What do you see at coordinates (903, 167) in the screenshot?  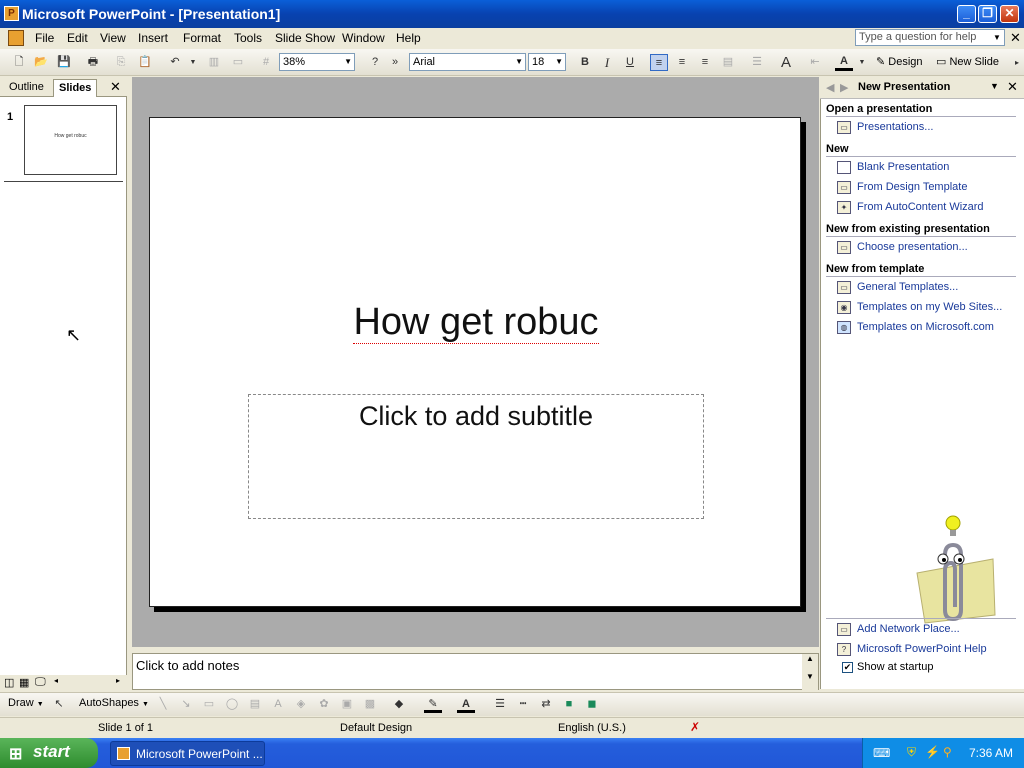 I see `link-blank-presentation: Blank Presentation` at bounding box center [903, 167].